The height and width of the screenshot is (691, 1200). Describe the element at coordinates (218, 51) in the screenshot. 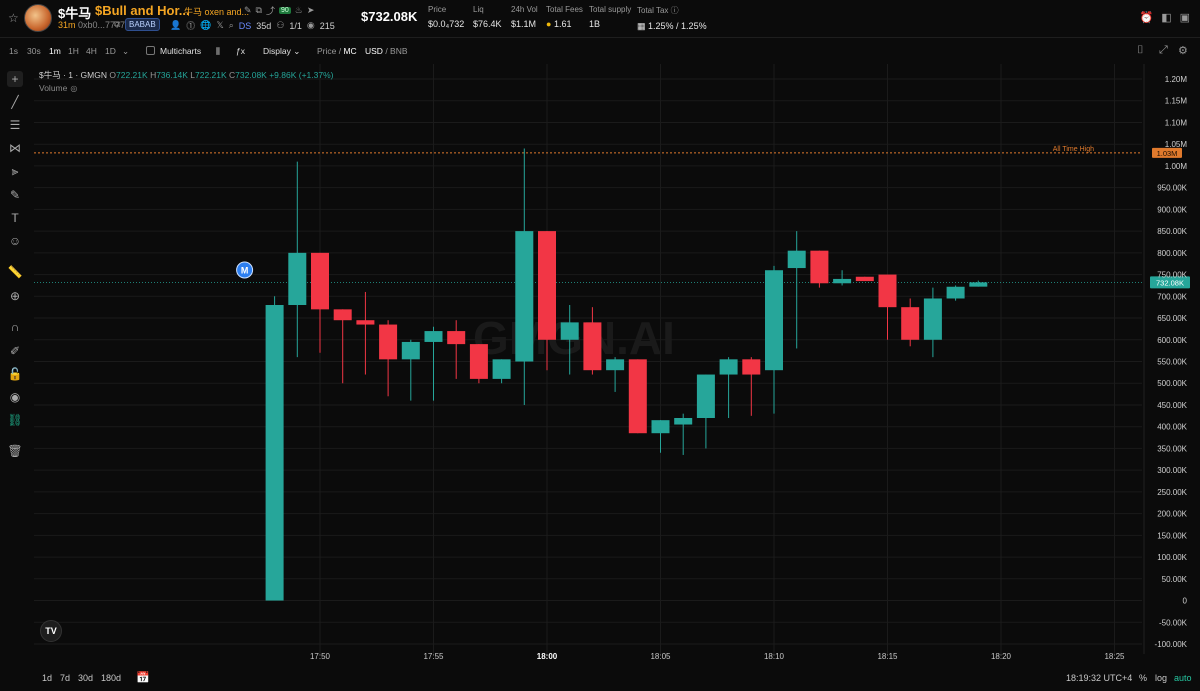

I see `candle-type-icon: ⫼` at that location.